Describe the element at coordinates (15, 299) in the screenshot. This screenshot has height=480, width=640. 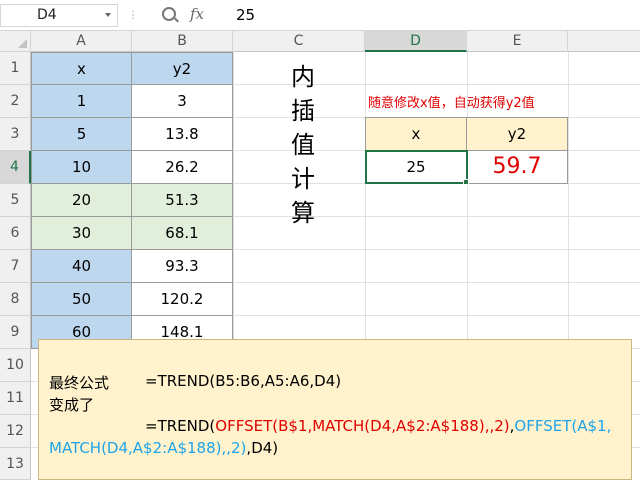
I see `row-header-8: 8` at that location.